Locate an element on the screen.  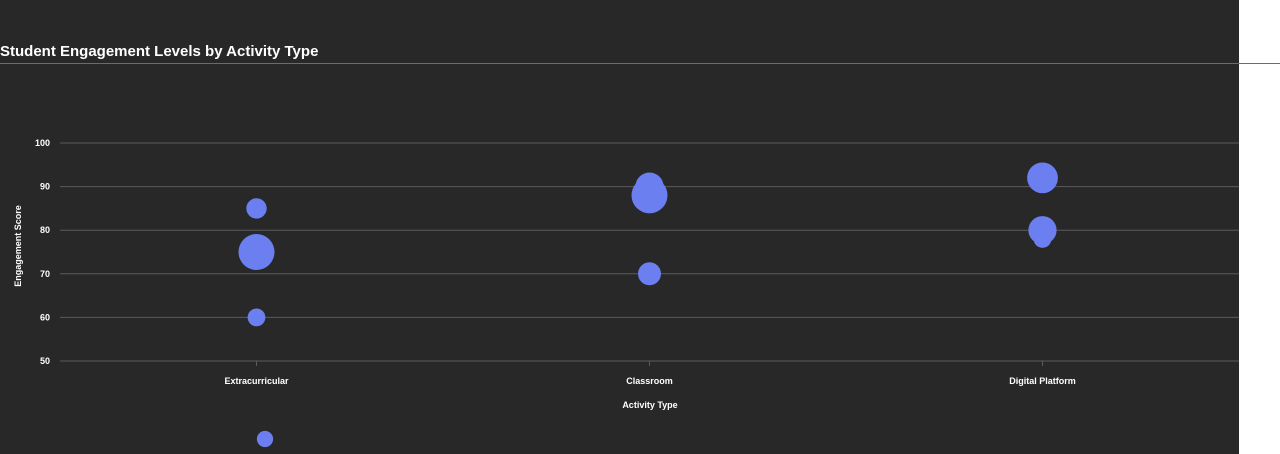
x-tick-label: Extracurricular is located at coordinates (256, 381).